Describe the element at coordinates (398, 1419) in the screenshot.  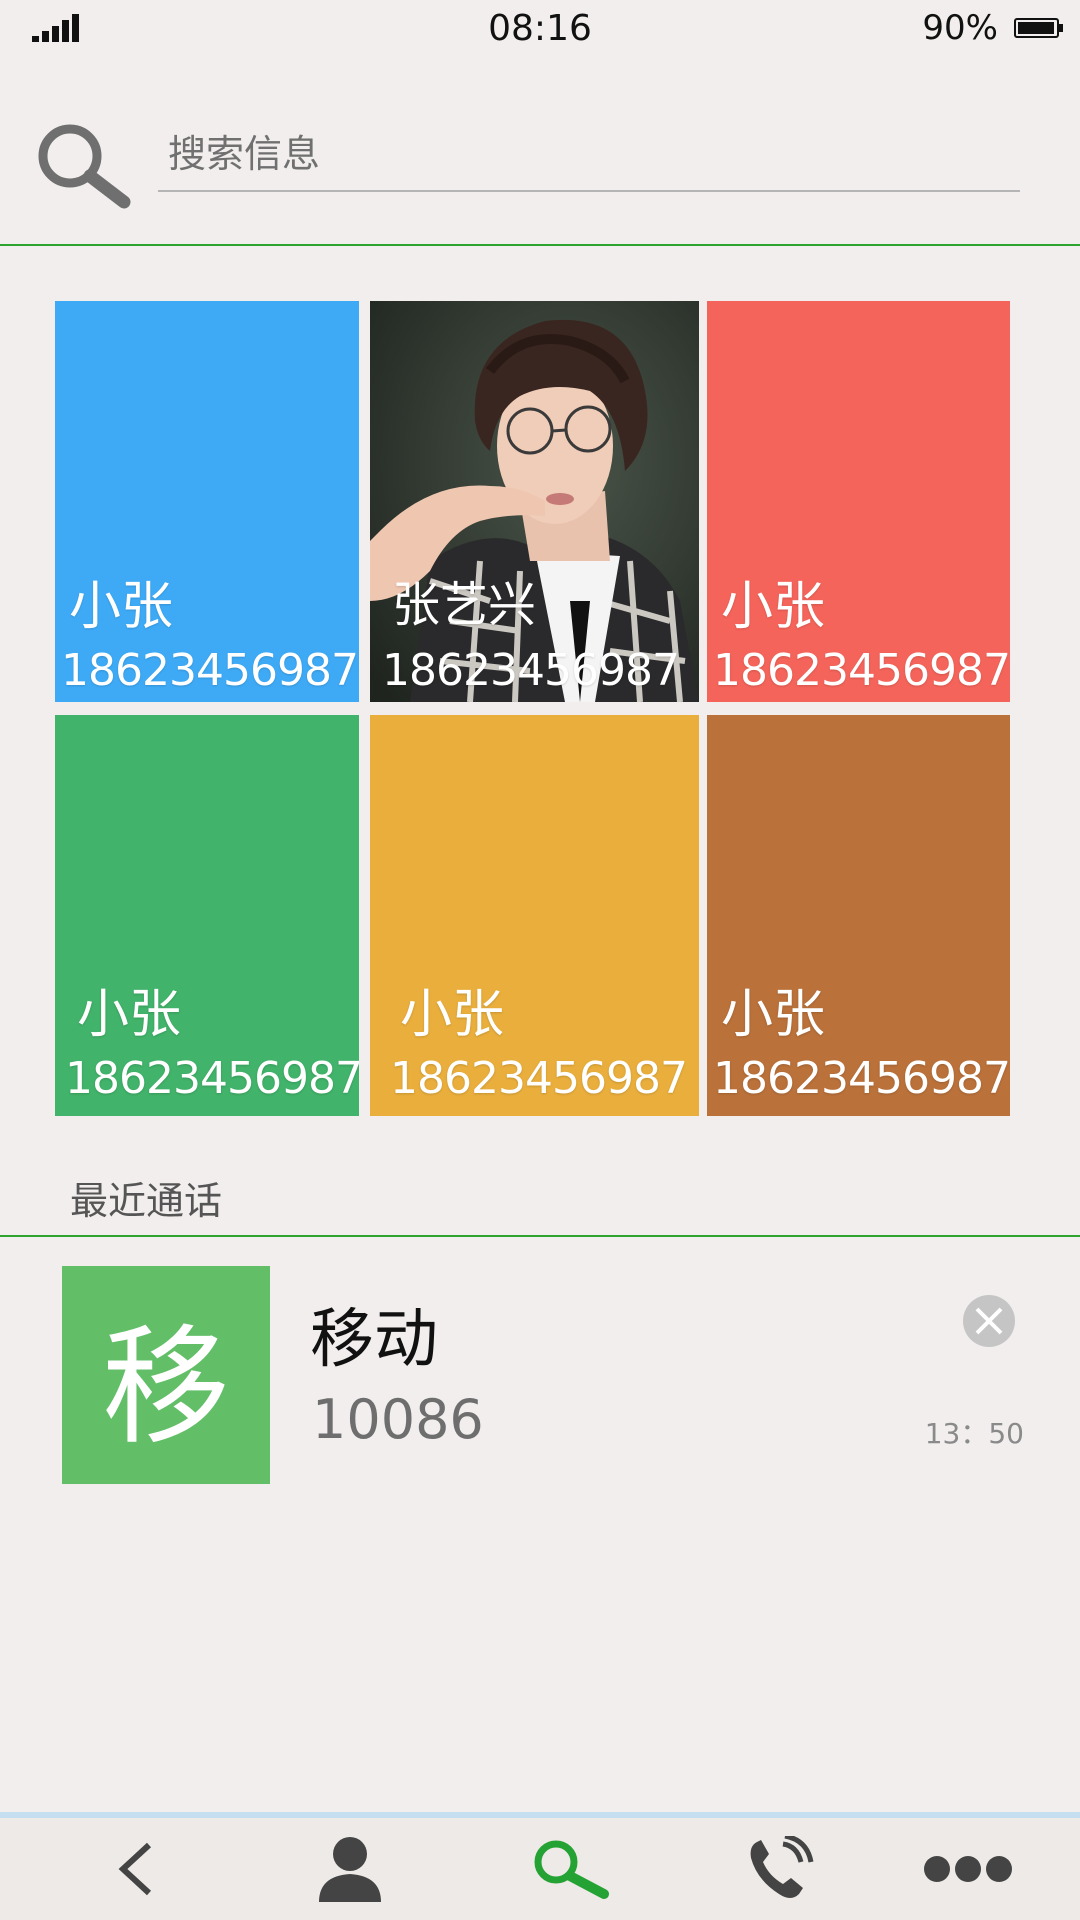
I see `call-number: 10086` at that location.